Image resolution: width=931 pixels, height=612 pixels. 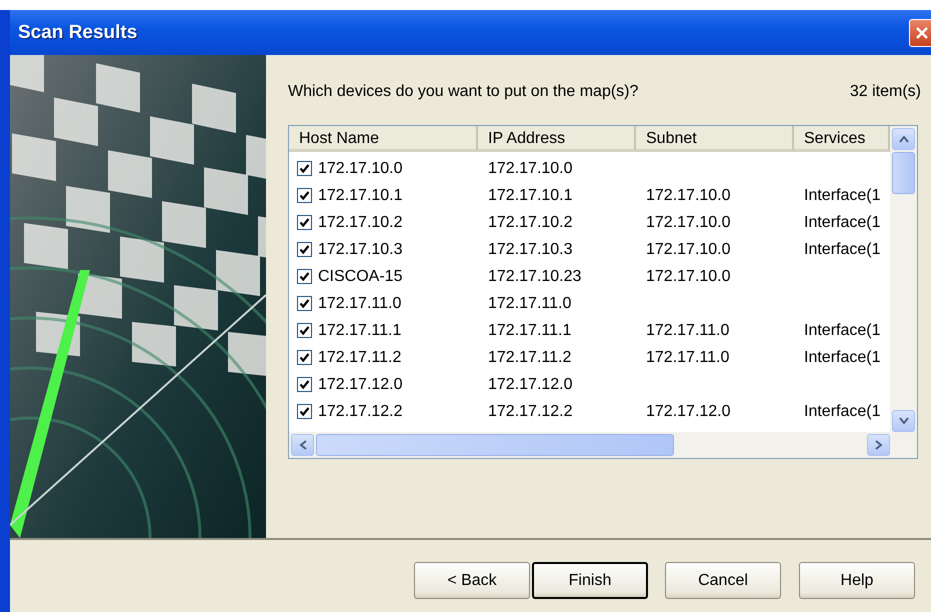 What do you see at coordinates (360, 223) in the screenshot?
I see `table-cell: 172.17.10.2` at bounding box center [360, 223].